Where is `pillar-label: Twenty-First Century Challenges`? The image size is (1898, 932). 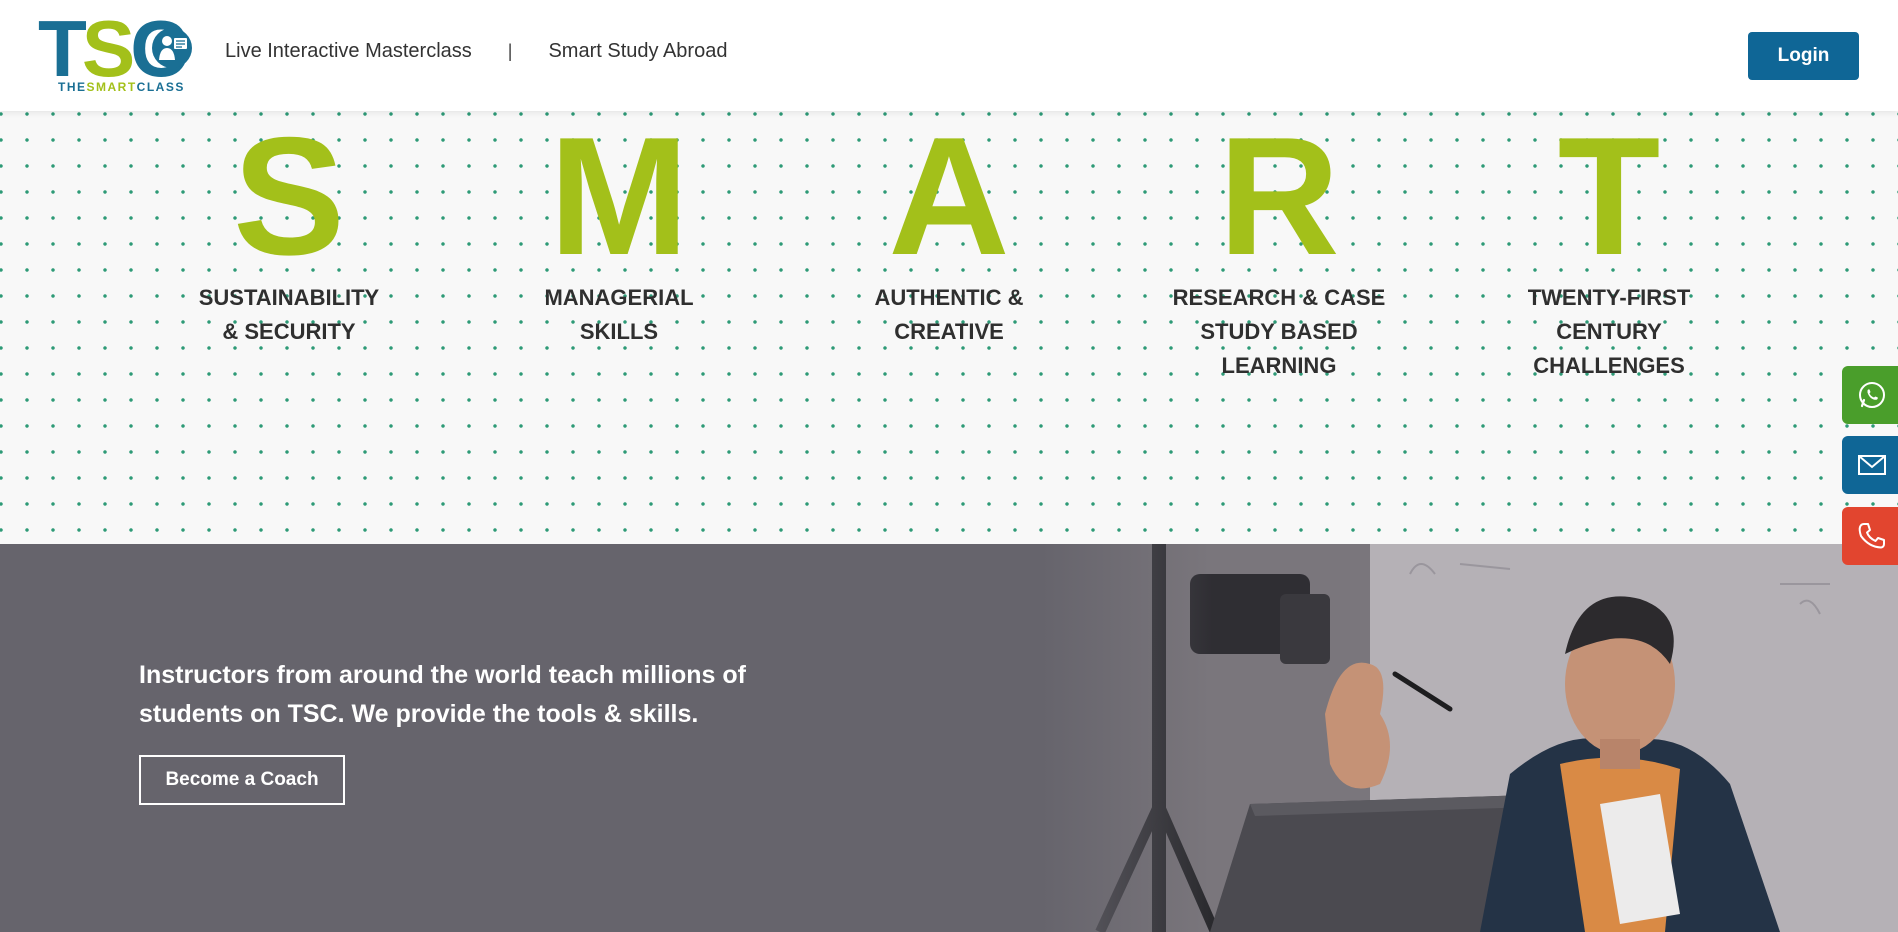
pillar-label: Twenty-First Century Challenges is located at coordinates (1609, 331).